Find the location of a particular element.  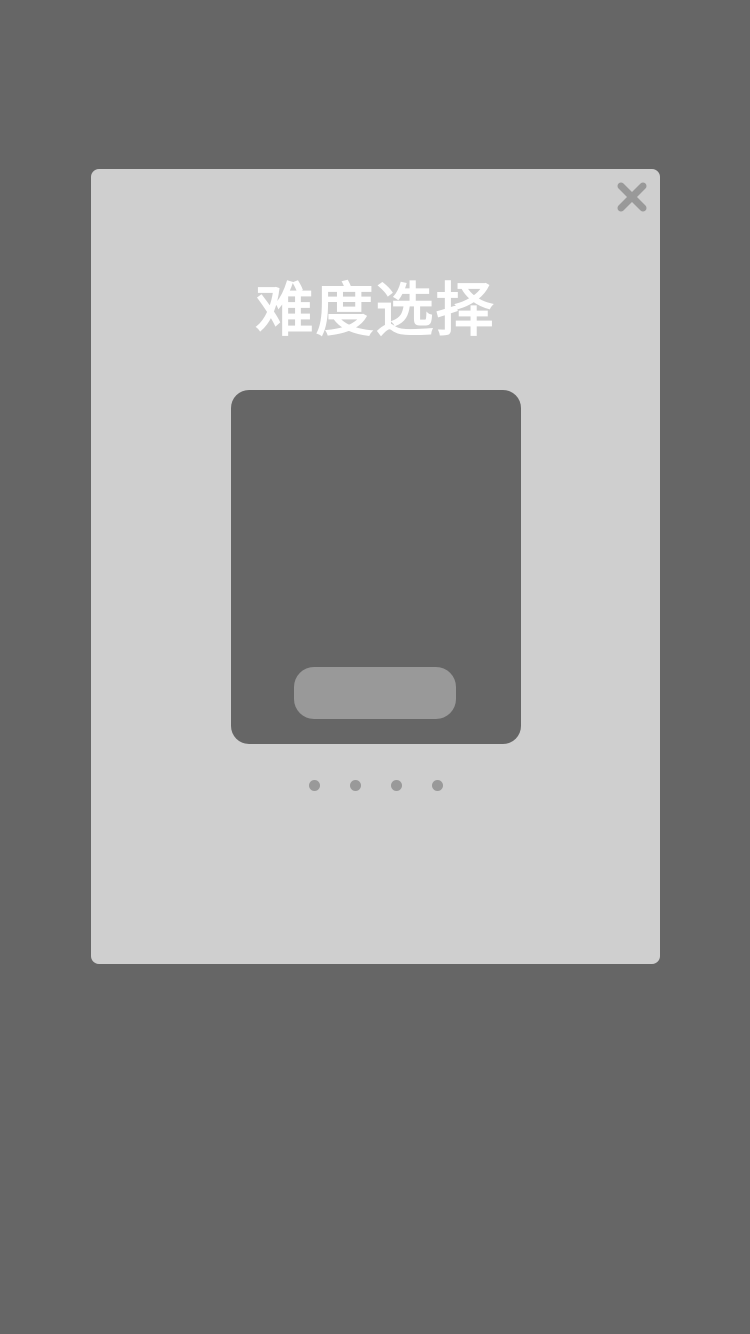

difficulty-card is located at coordinates (376, 567).